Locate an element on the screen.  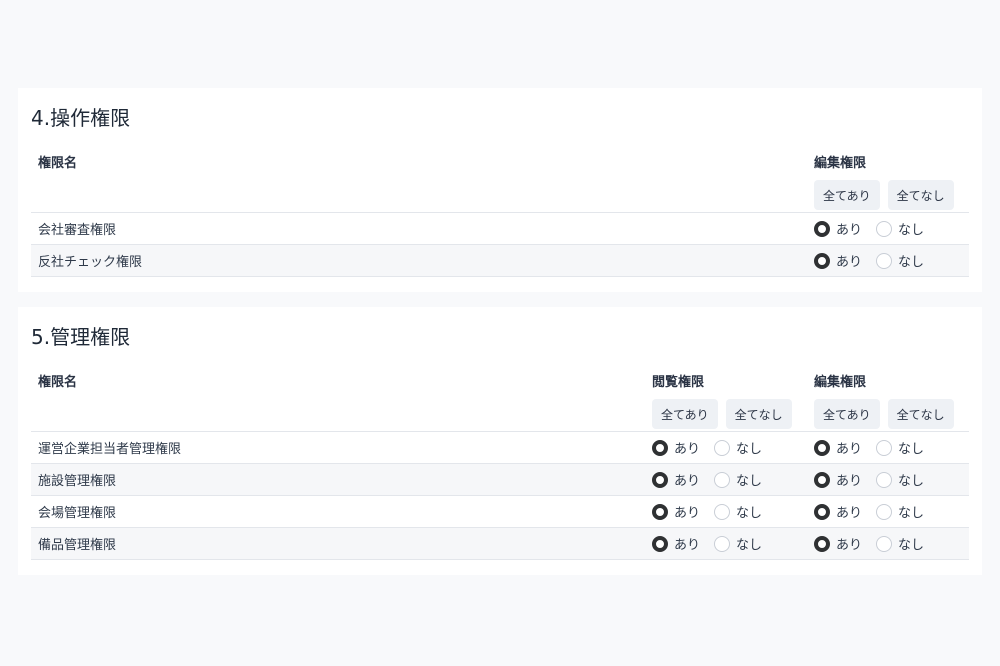
table-row: 施設管理権限 あり なし あり なし is located at coordinates (500, 479).